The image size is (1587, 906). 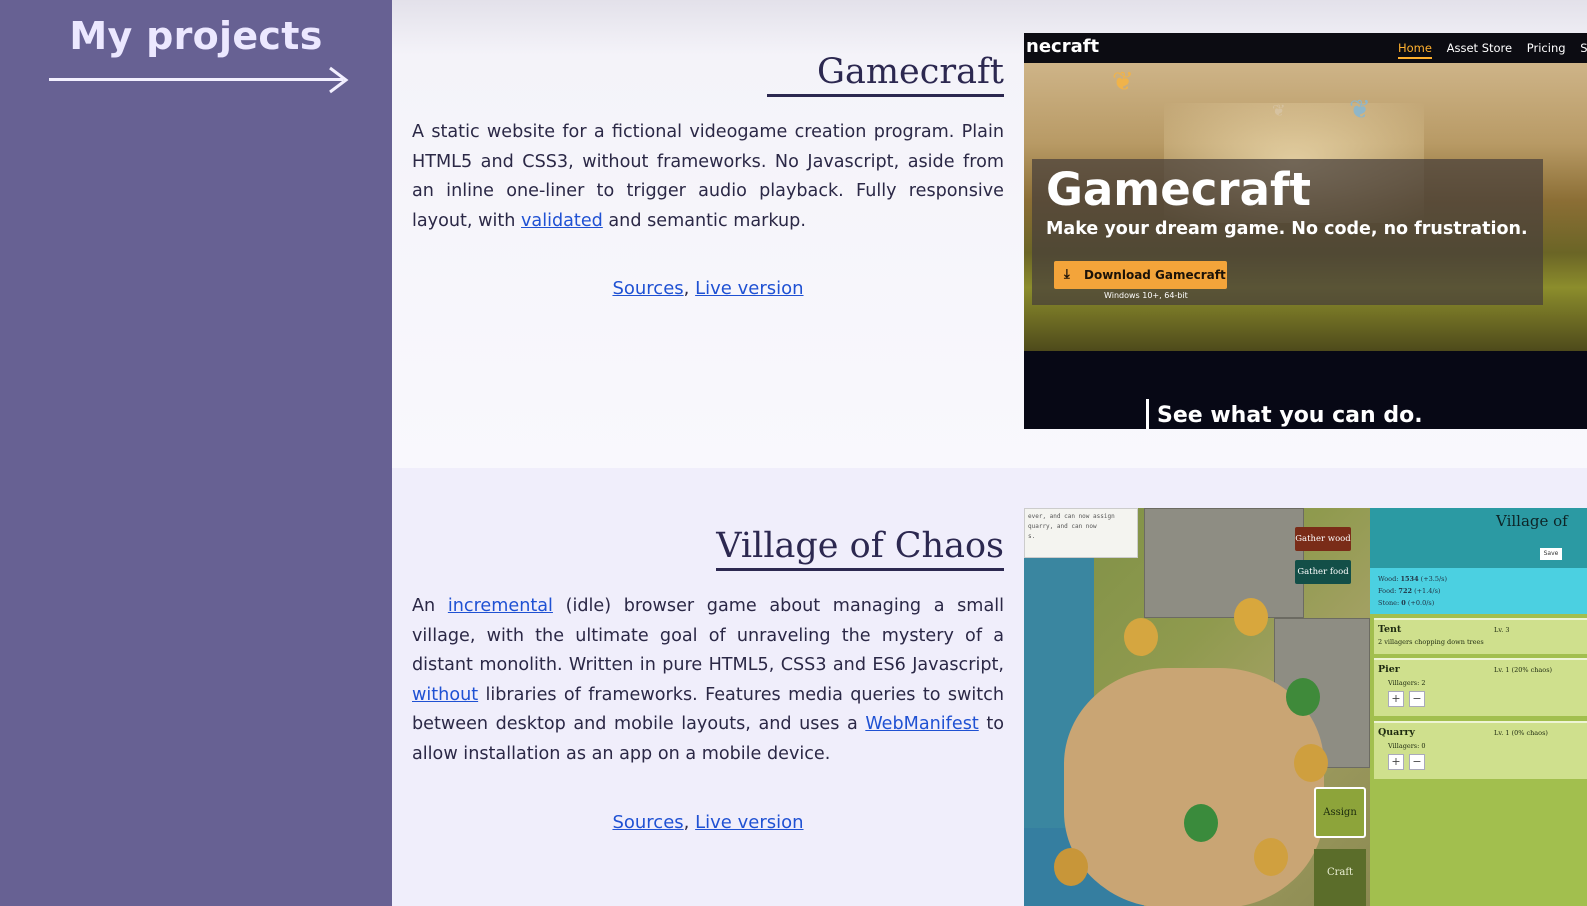 I want to click on without-link: without, so click(x=445, y=695).